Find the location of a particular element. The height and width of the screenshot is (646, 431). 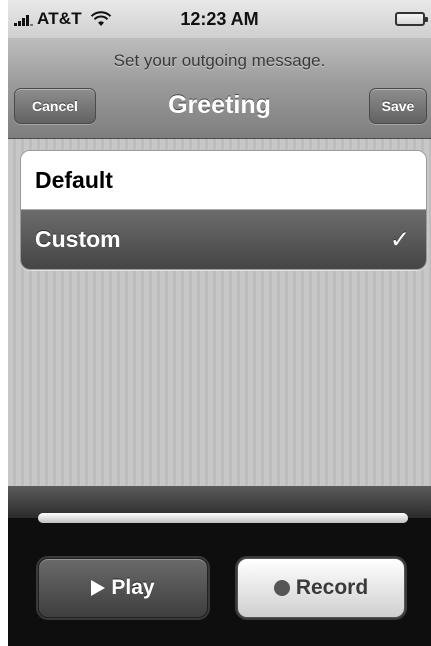

battery-icon is located at coordinates (411, 19).